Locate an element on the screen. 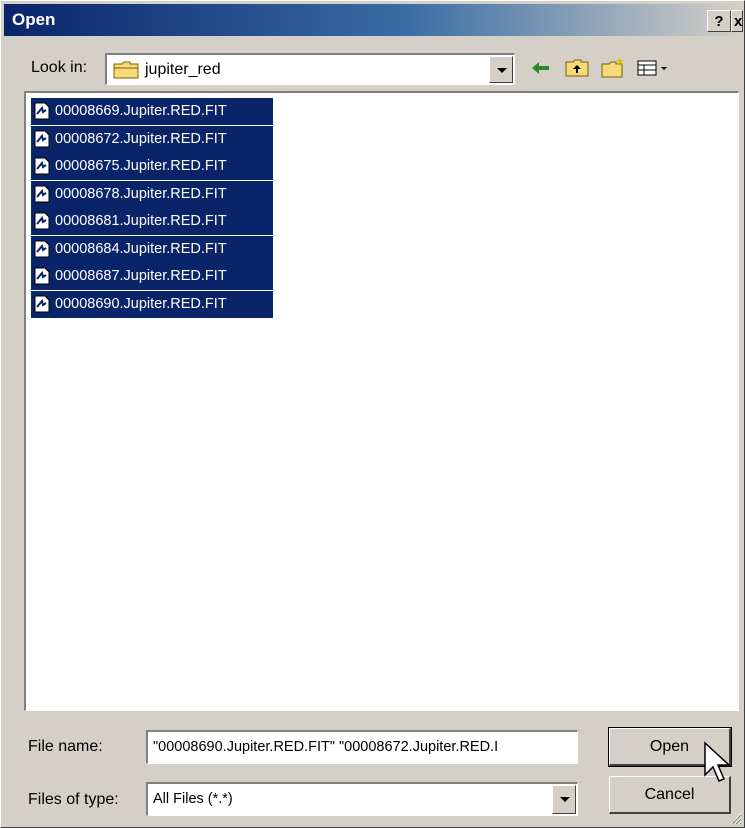 This screenshot has width=745, height=828. file-list-item: 00008672.Jupiter.RED.FIT is located at coordinates (152, 139).